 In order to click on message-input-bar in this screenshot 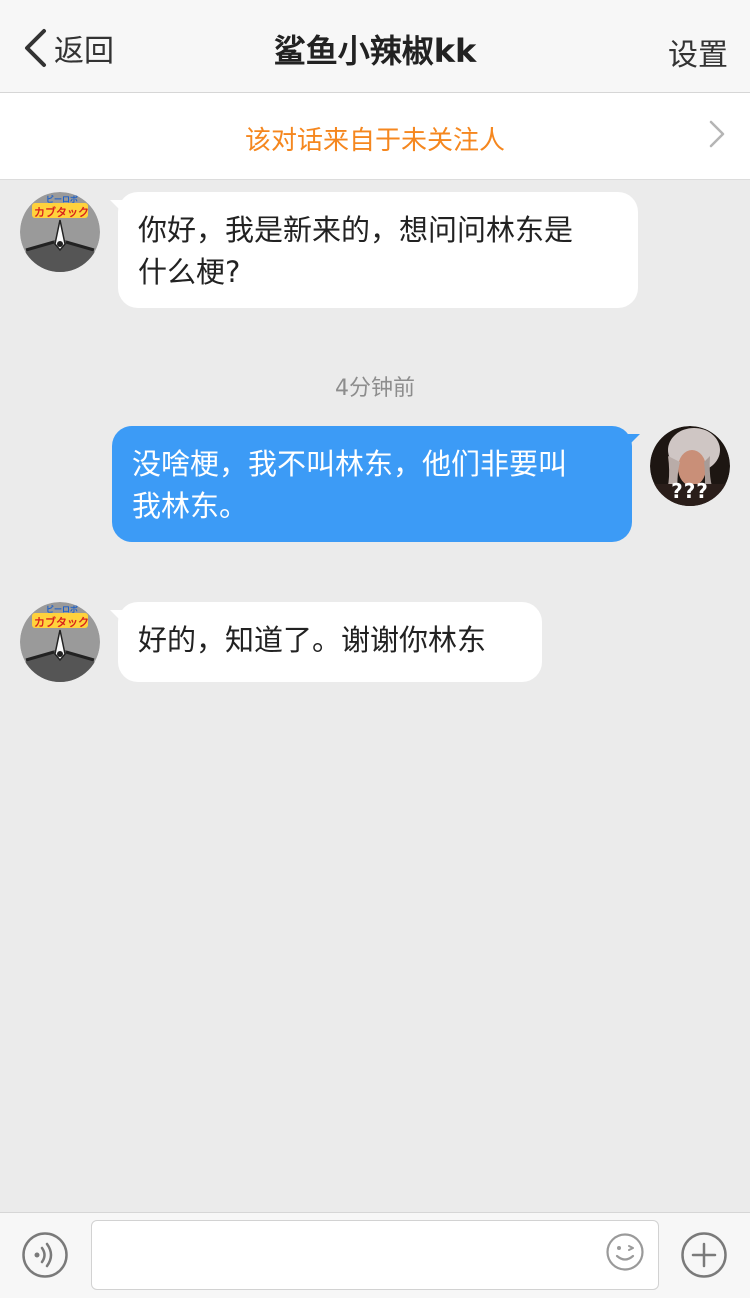, I will do `click(375, 1255)`.